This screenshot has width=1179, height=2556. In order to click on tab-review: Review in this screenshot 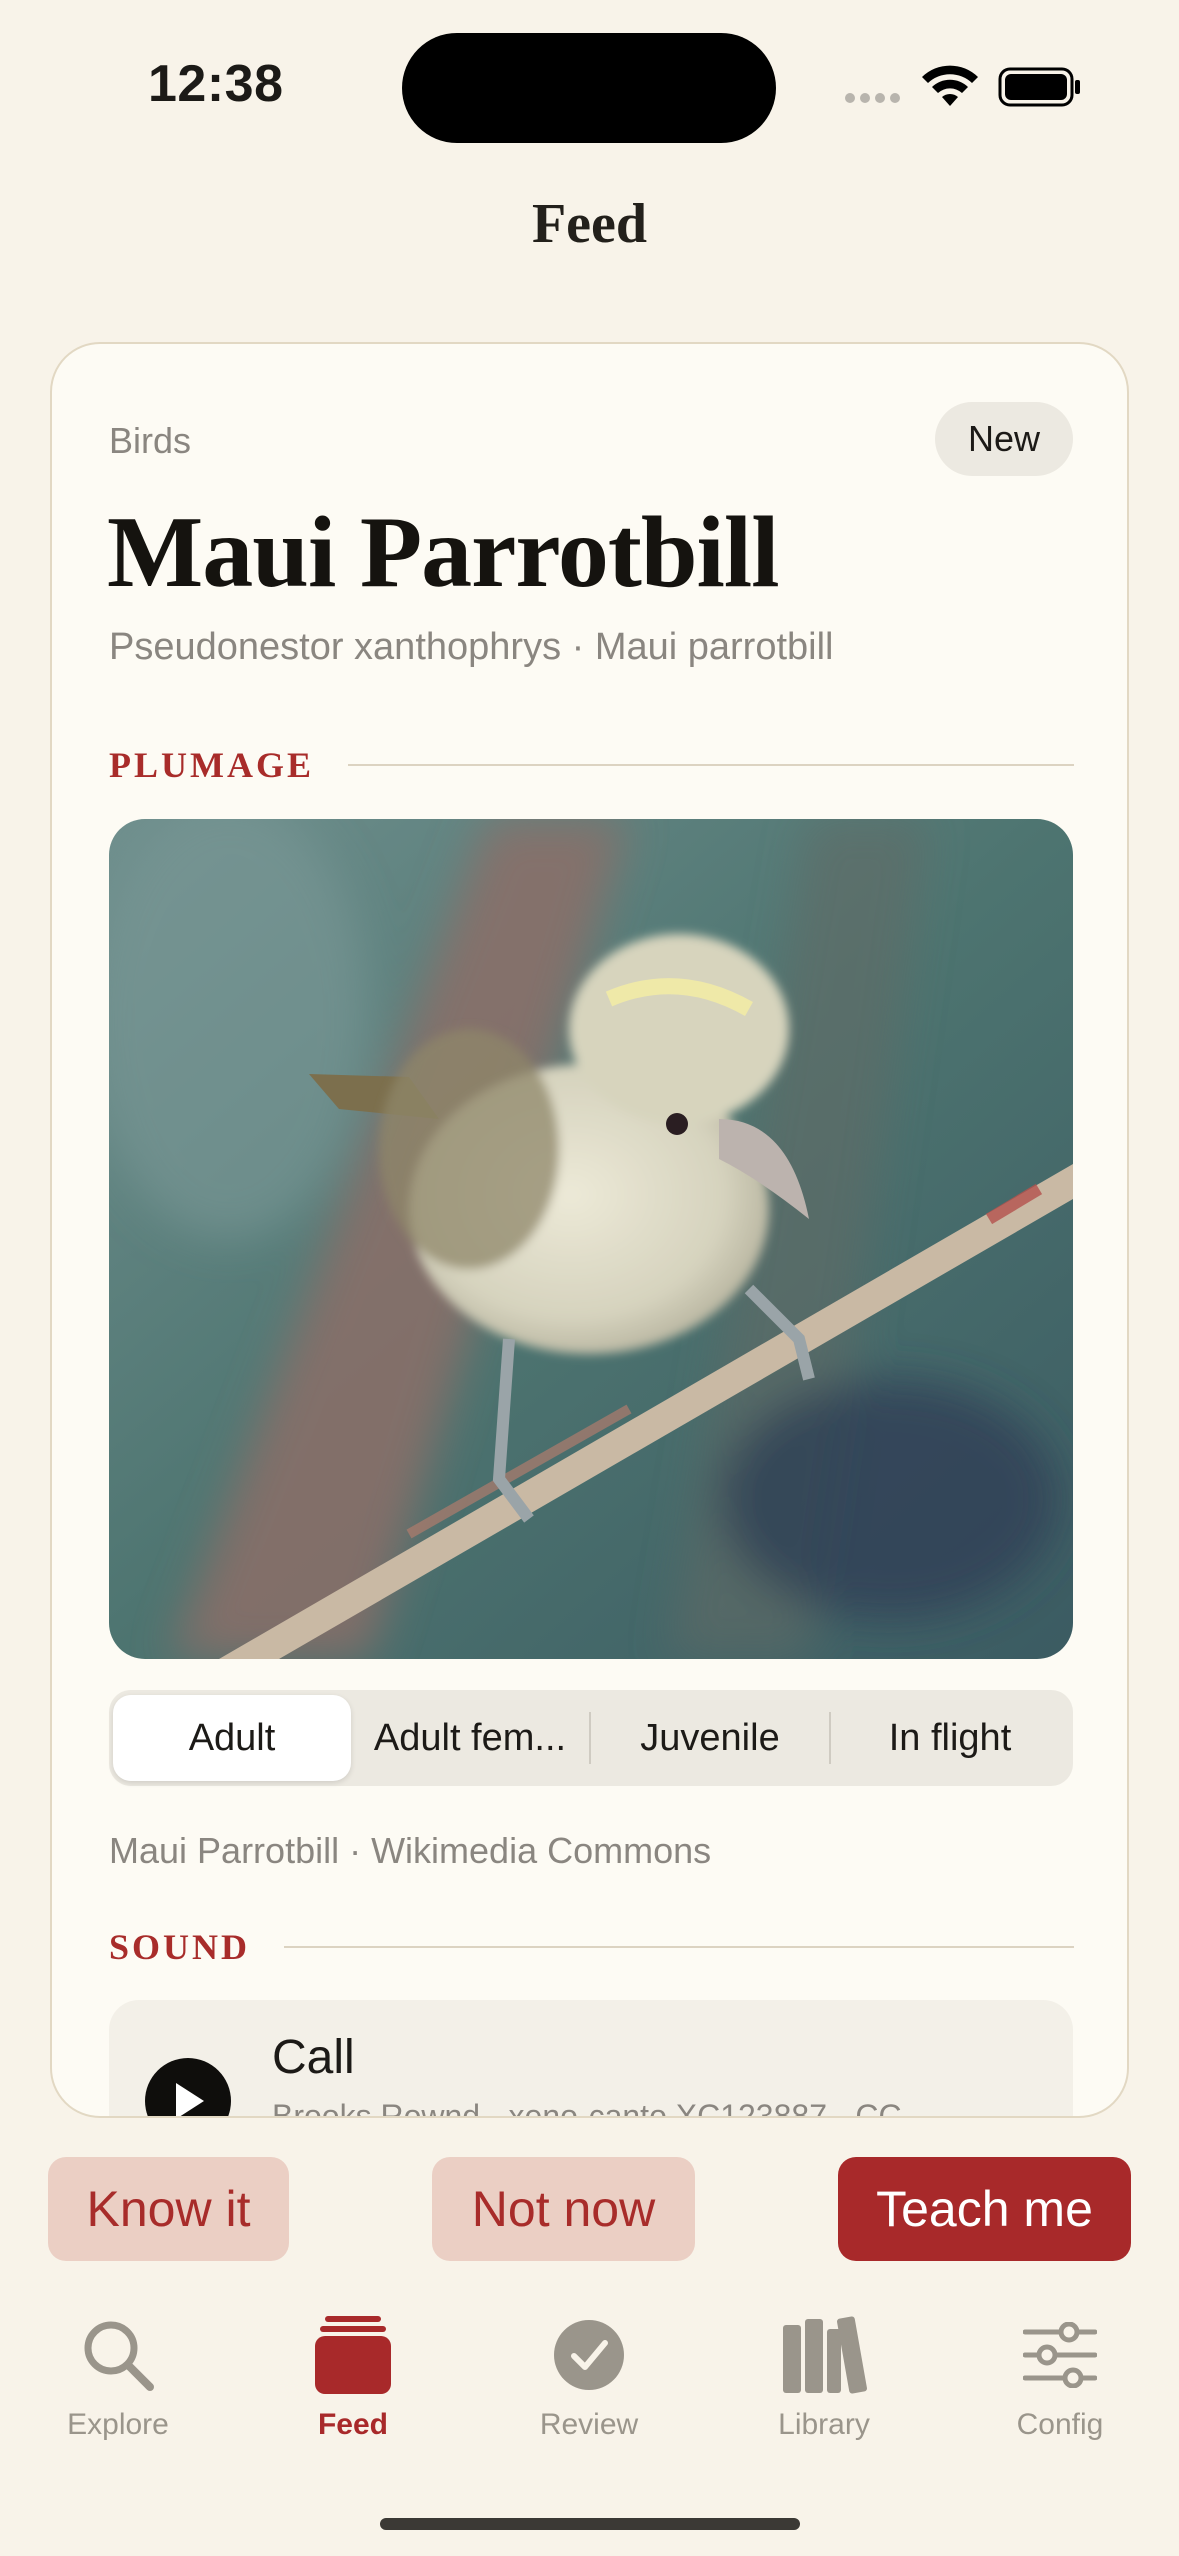, I will do `click(589, 2376)`.